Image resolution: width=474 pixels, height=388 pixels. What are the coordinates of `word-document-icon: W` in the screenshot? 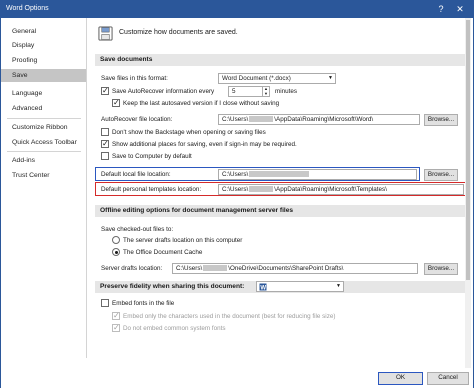 It's located at (263, 287).